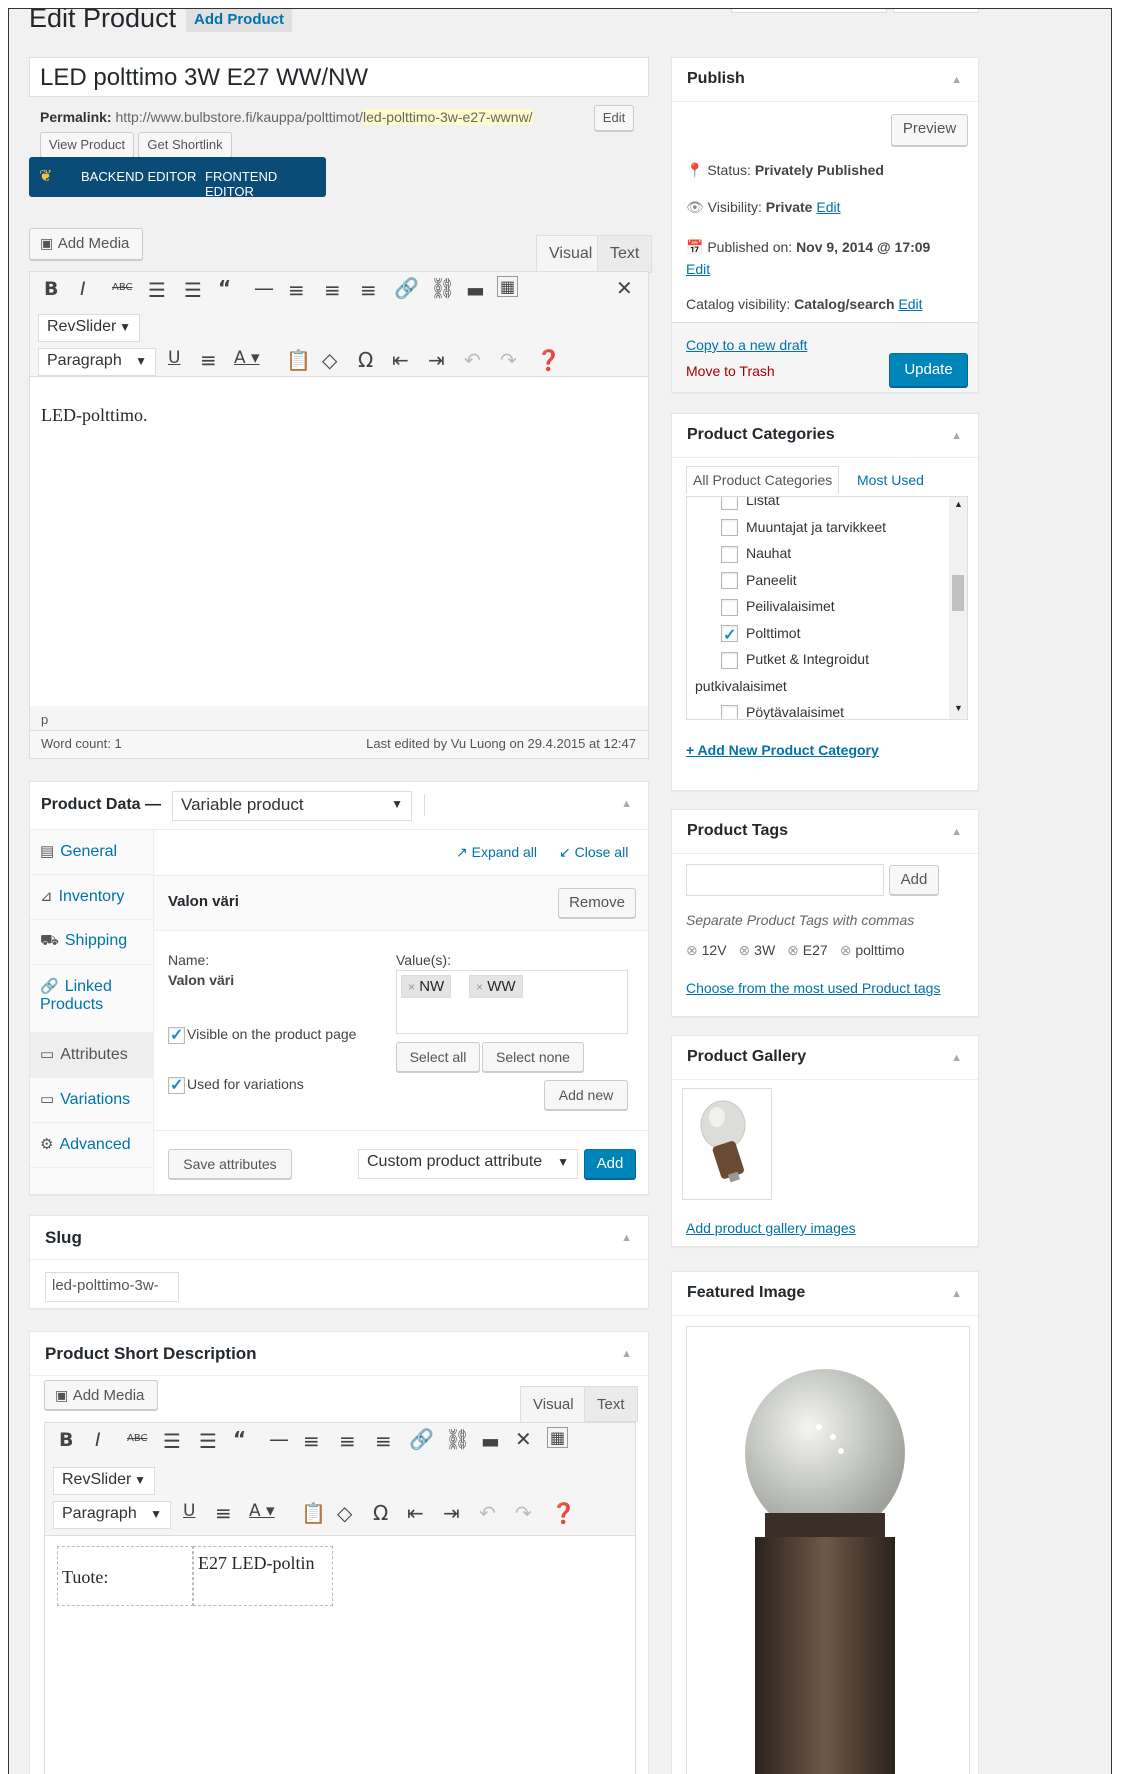  What do you see at coordinates (92, 942) in the screenshot?
I see `tab-shipping: ⛟ Shipping` at bounding box center [92, 942].